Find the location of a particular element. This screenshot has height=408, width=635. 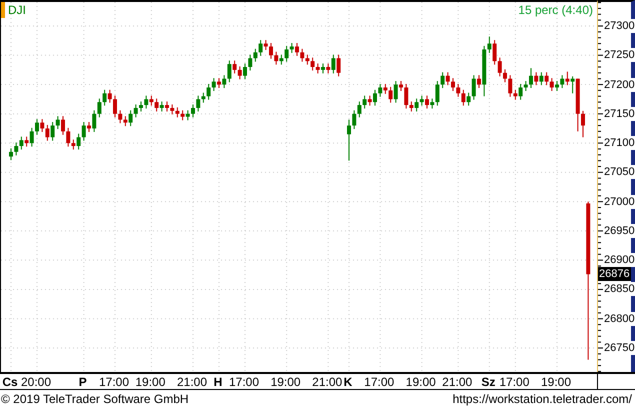

axis-label: Cs is located at coordinates (10, 382).